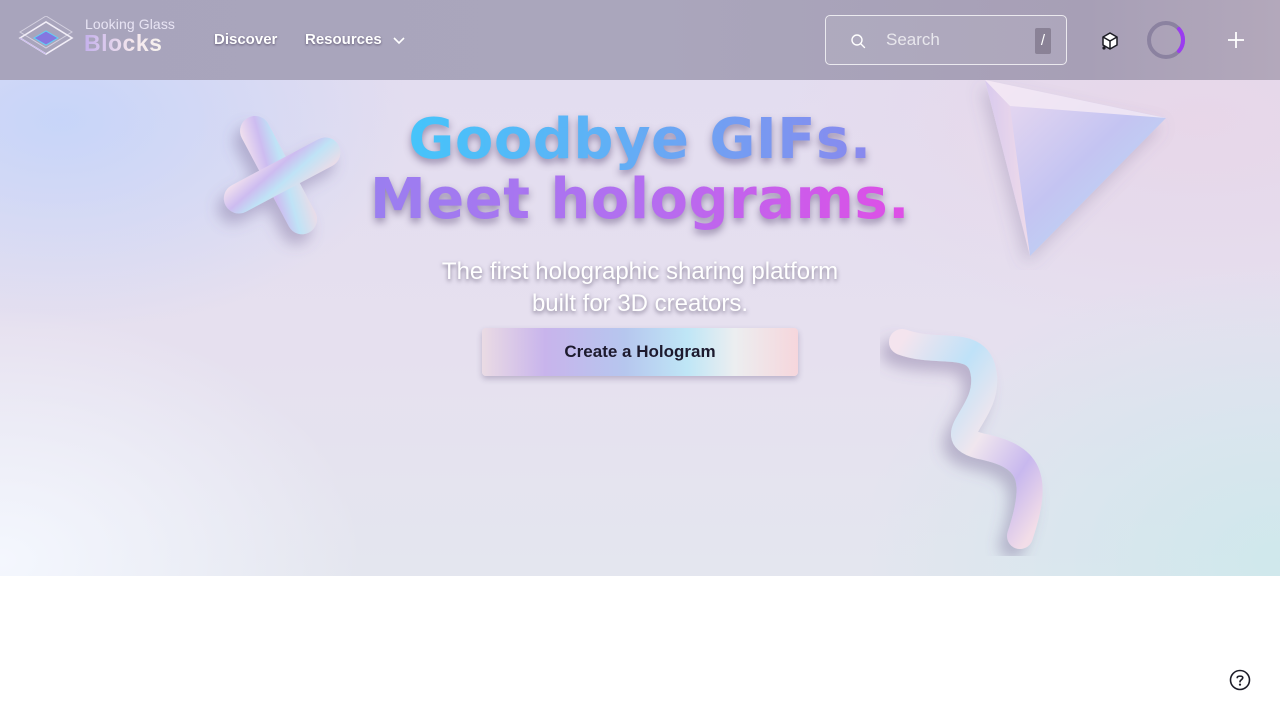  I want to click on search-input, so click(956, 40).